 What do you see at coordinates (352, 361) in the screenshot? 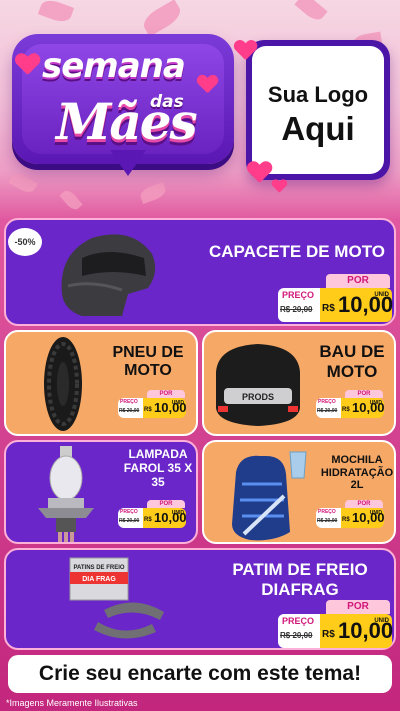
I see `product-name: BAU DE MOTO` at bounding box center [352, 361].